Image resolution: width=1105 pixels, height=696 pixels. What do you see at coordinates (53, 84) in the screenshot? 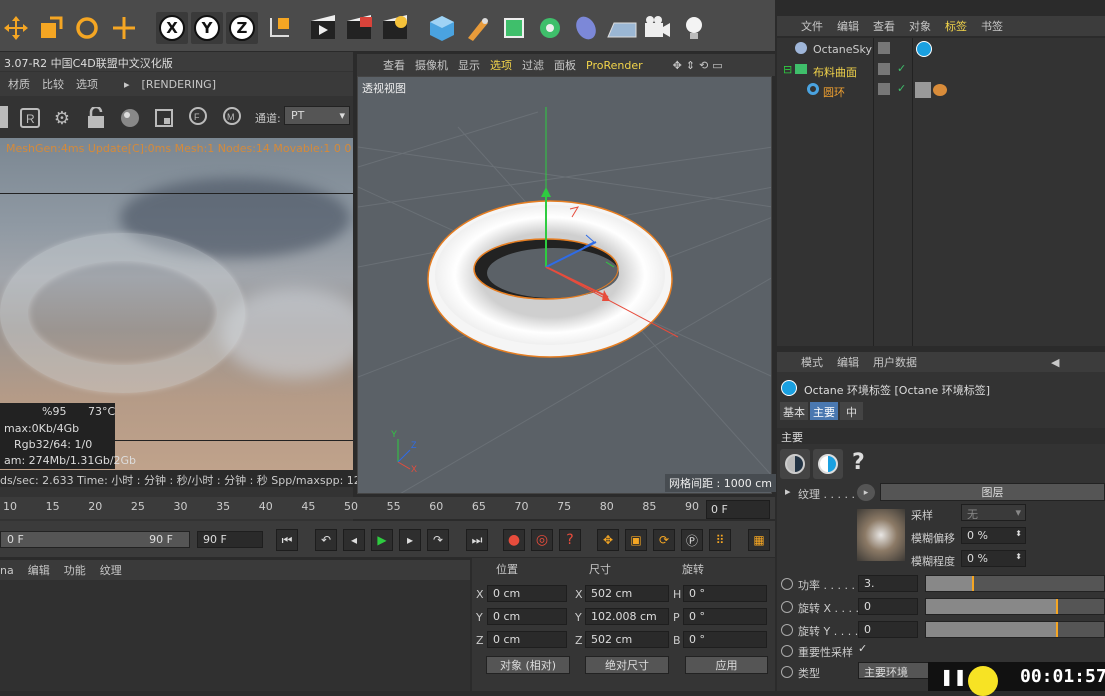
I see `menu-compare: 比较` at bounding box center [53, 84].